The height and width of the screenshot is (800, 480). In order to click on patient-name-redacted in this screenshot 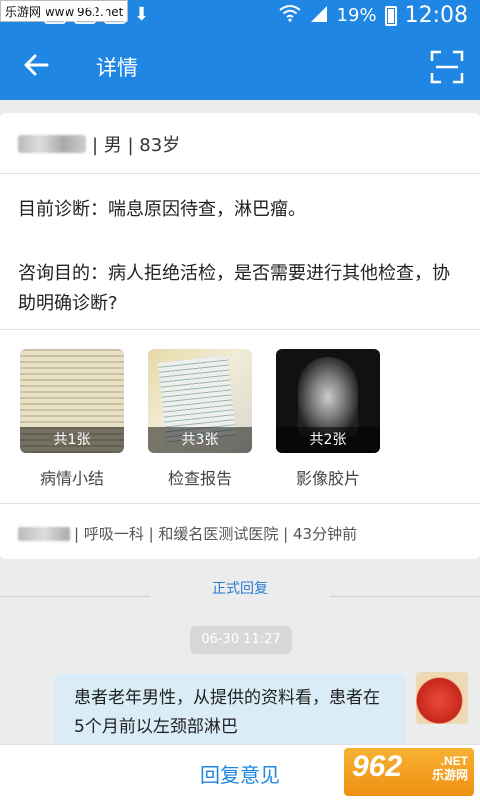, I will do `click(52, 144)`.